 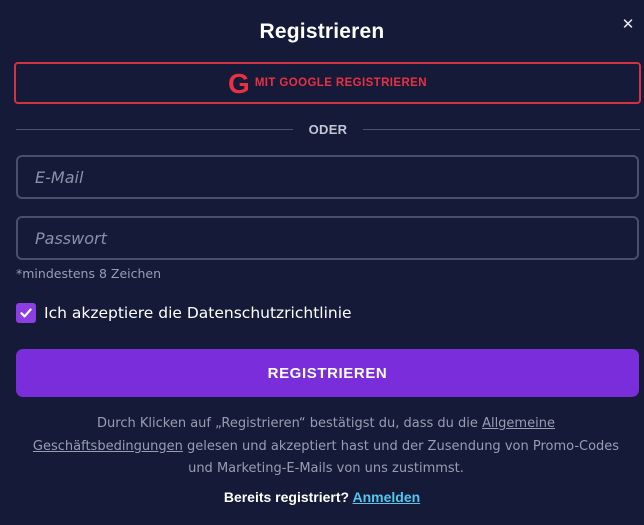 What do you see at coordinates (628, 24) in the screenshot?
I see `close-icon: ✕` at bounding box center [628, 24].